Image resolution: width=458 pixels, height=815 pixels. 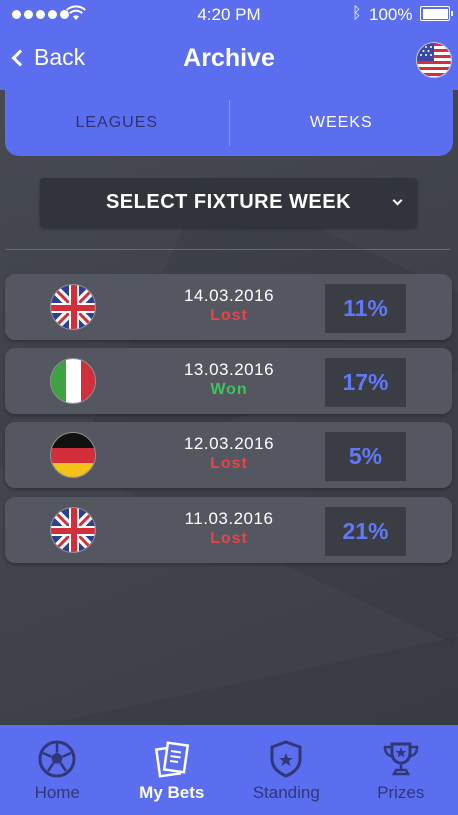 I want to click on nav-my-bets-label: My Bets, so click(x=172, y=792).